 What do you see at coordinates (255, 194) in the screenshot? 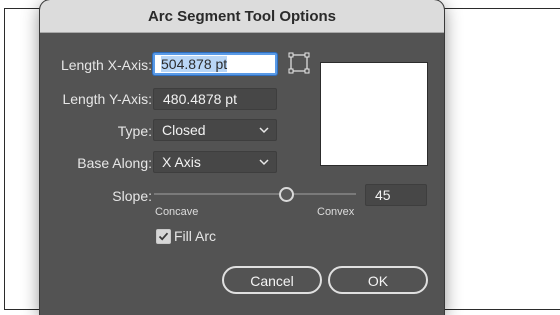
I see `slope-slider-track` at bounding box center [255, 194].